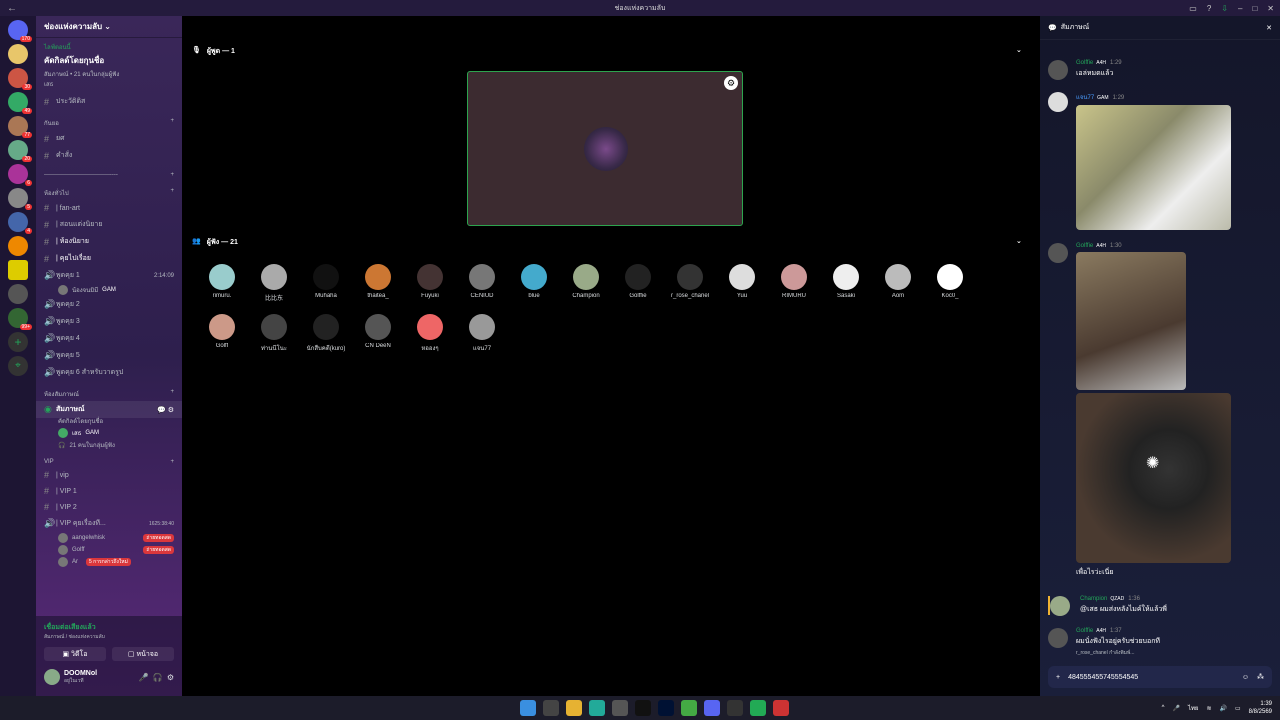 The image size is (1280, 720). Describe the element at coordinates (109, 120) in the screenshot. I see `category-rules: กันยอ +` at that location.